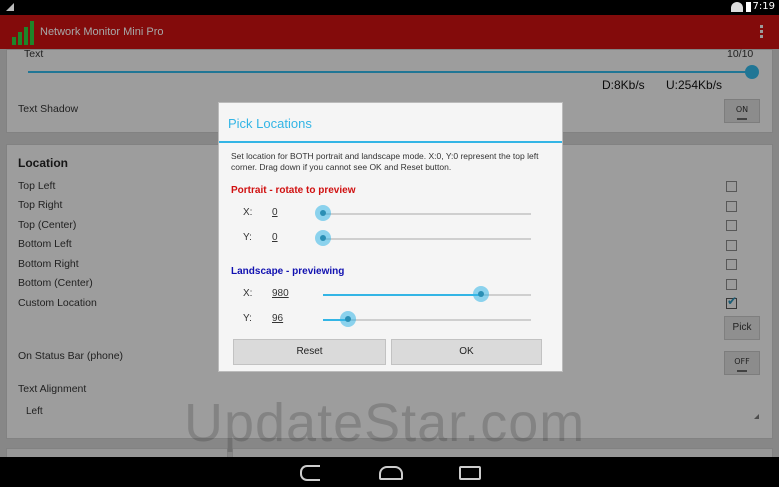 The image size is (779, 487). Describe the element at coordinates (427, 239) in the screenshot. I see `portrait-y-slider-track` at that location.